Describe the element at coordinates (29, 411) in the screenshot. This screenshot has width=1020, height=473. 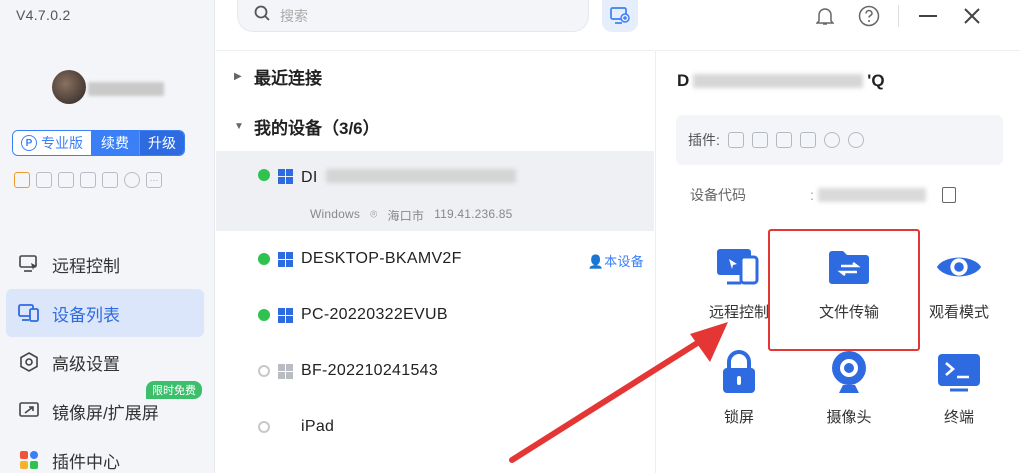
I see `mirror-screen-icon` at that location.